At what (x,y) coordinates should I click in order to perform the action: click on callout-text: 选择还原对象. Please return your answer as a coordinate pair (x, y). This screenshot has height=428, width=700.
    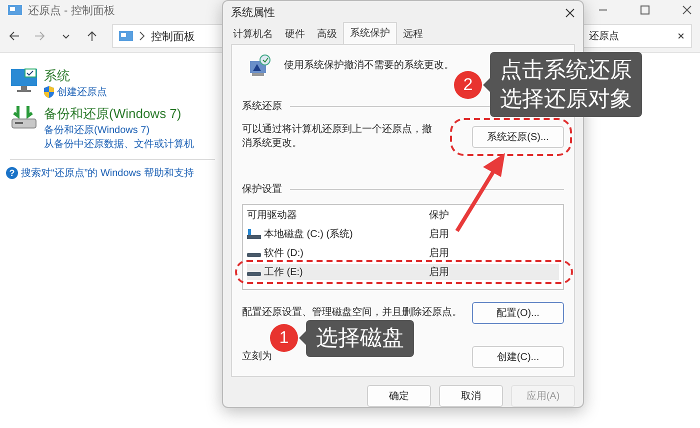
    Looking at the image, I should click on (566, 98).